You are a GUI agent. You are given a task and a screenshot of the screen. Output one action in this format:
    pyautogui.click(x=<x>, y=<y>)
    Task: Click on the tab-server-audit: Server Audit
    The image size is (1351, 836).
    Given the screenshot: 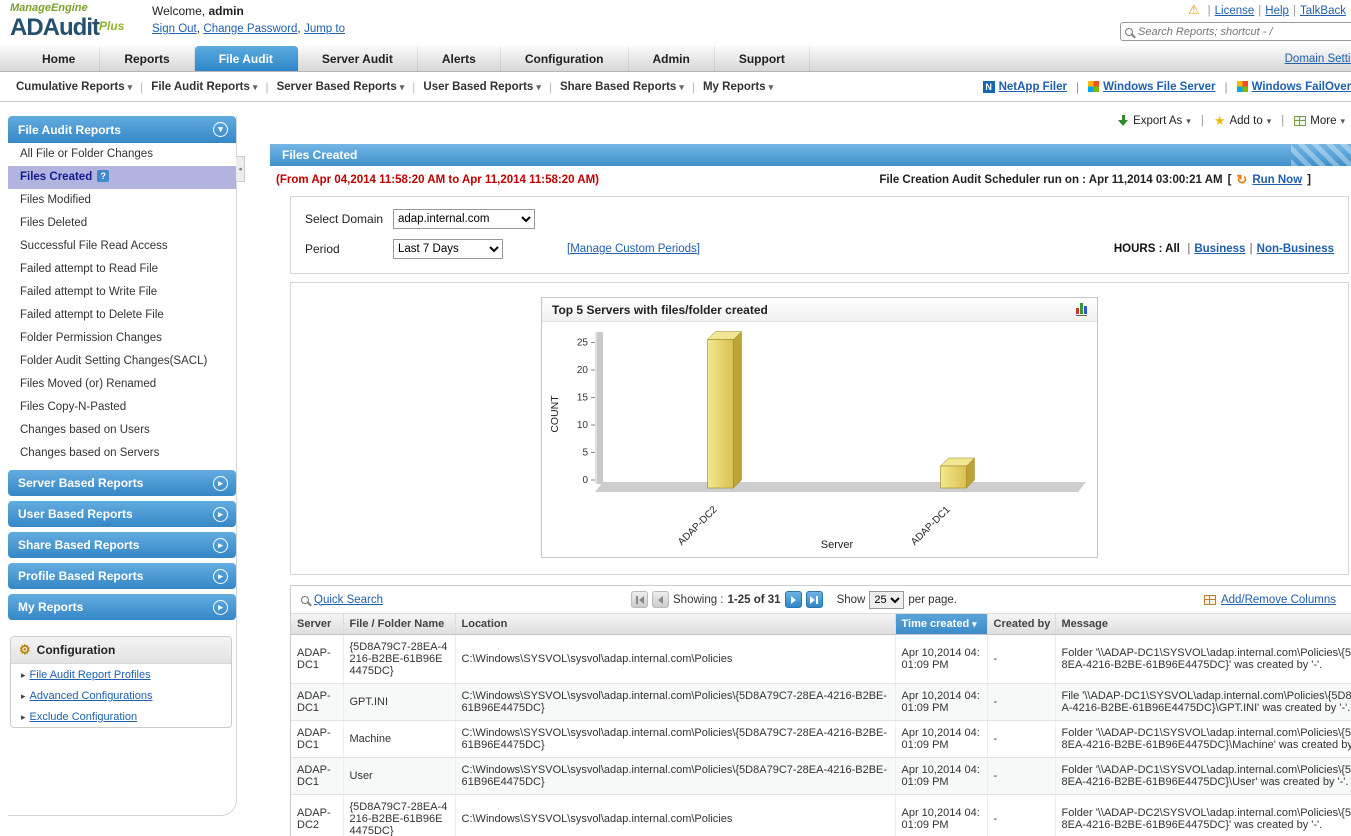 What is the action you would take?
    pyautogui.click(x=358, y=58)
    